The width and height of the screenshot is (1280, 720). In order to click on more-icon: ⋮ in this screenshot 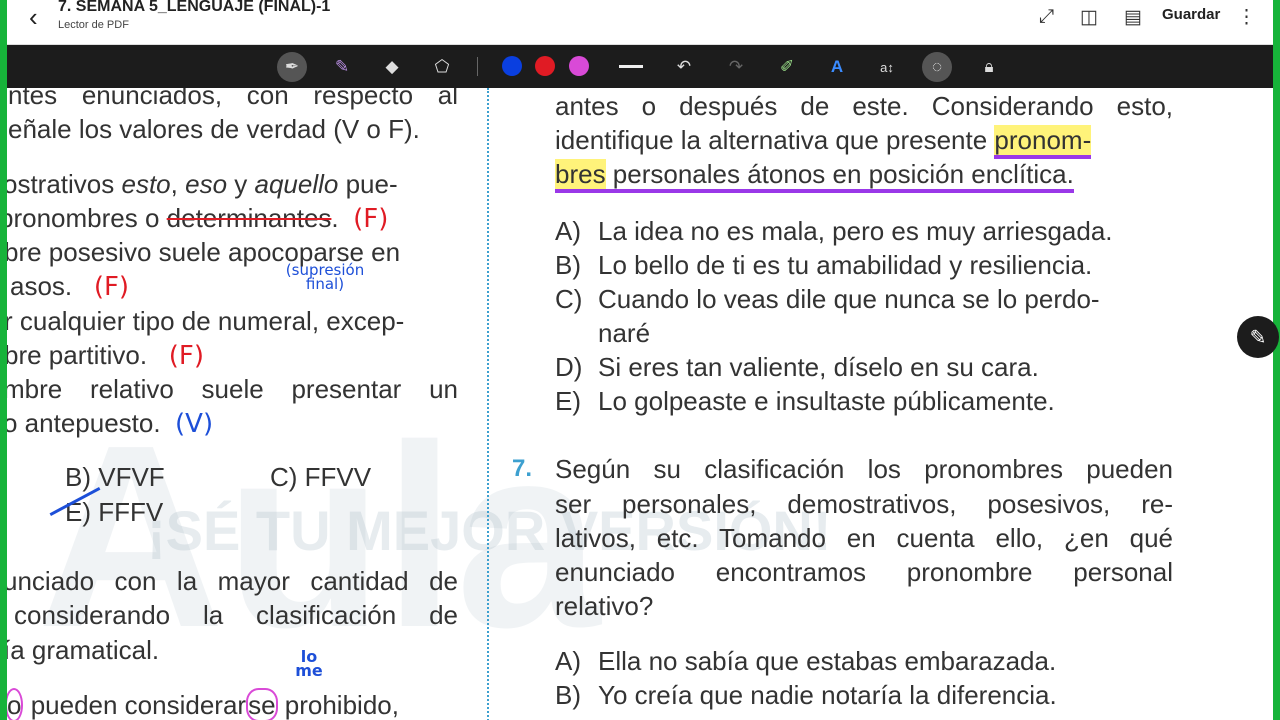, I will do `click(1246, 17)`.